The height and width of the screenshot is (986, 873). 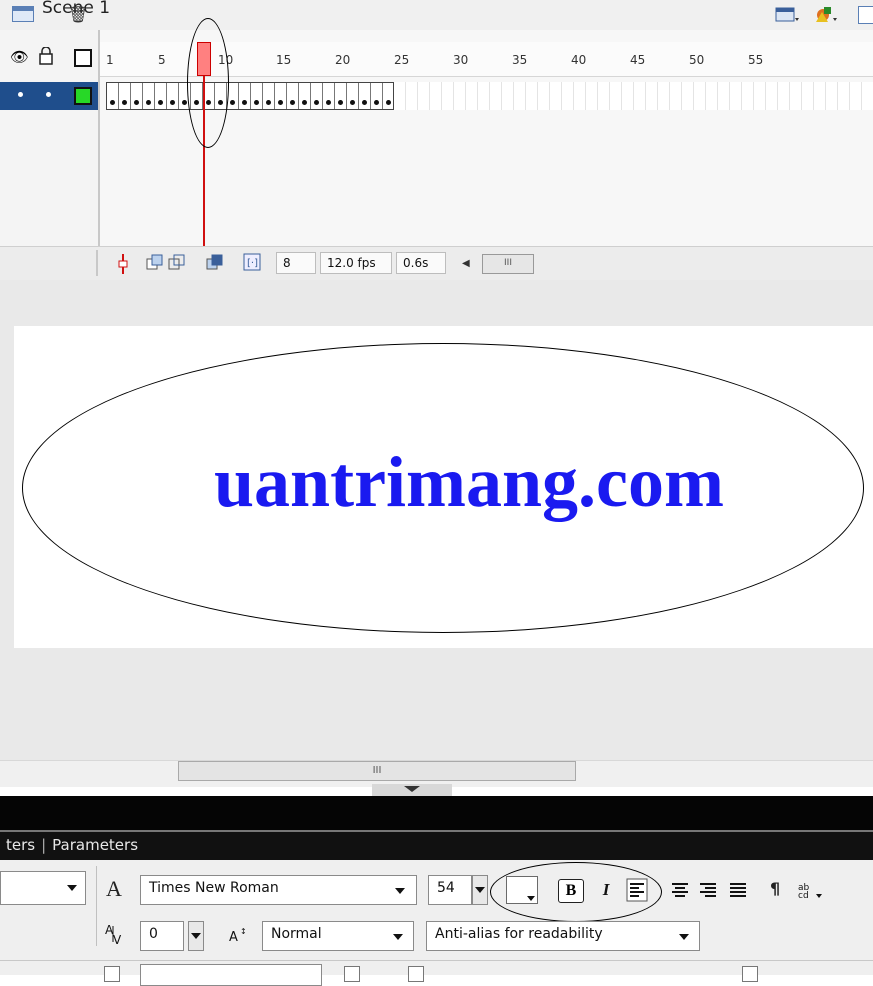 What do you see at coordinates (436, 813) in the screenshot?
I see `panel-divider` at bounding box center [436, 813].